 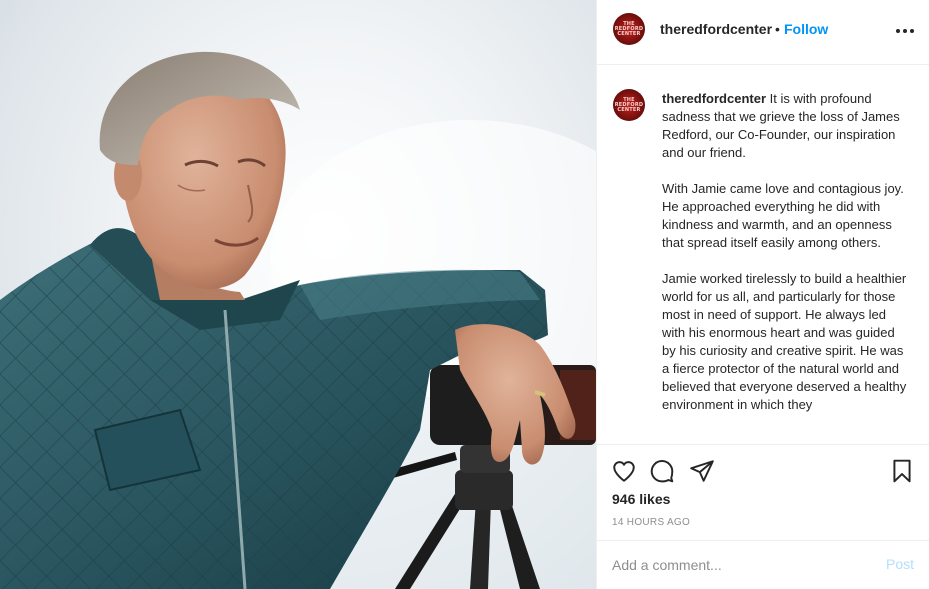 I want to click on comment-bar: Post, so click(x=763, y=564).